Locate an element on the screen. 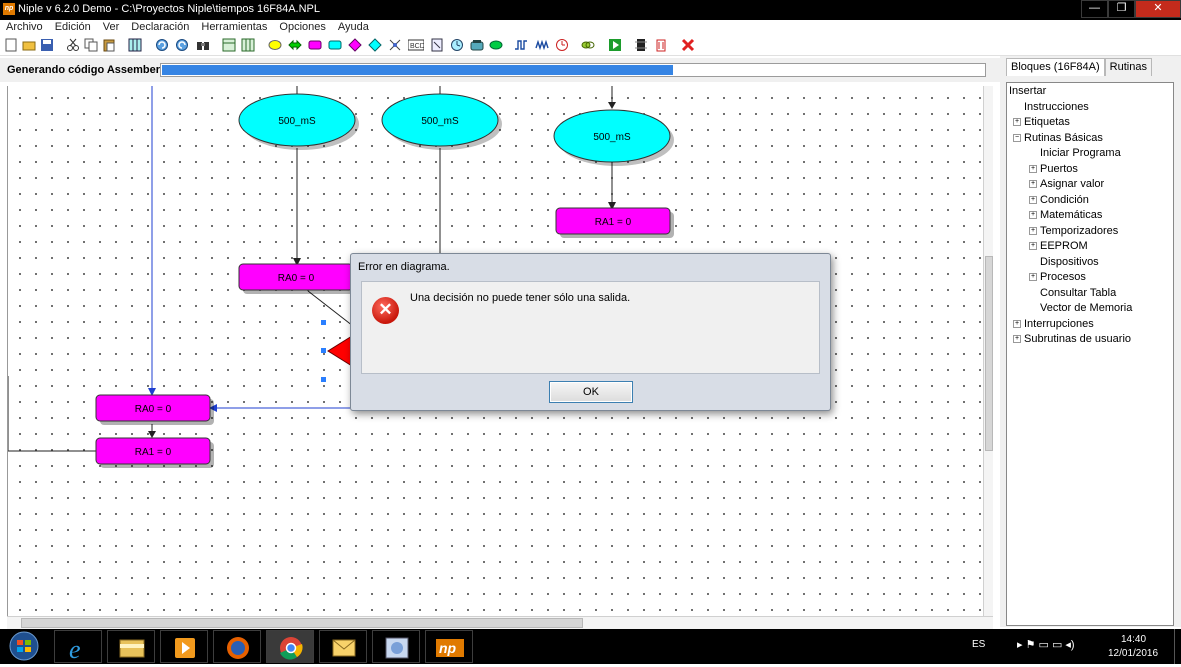  tree-item-label: Interrupciones is located at coordinates (1059, 323).